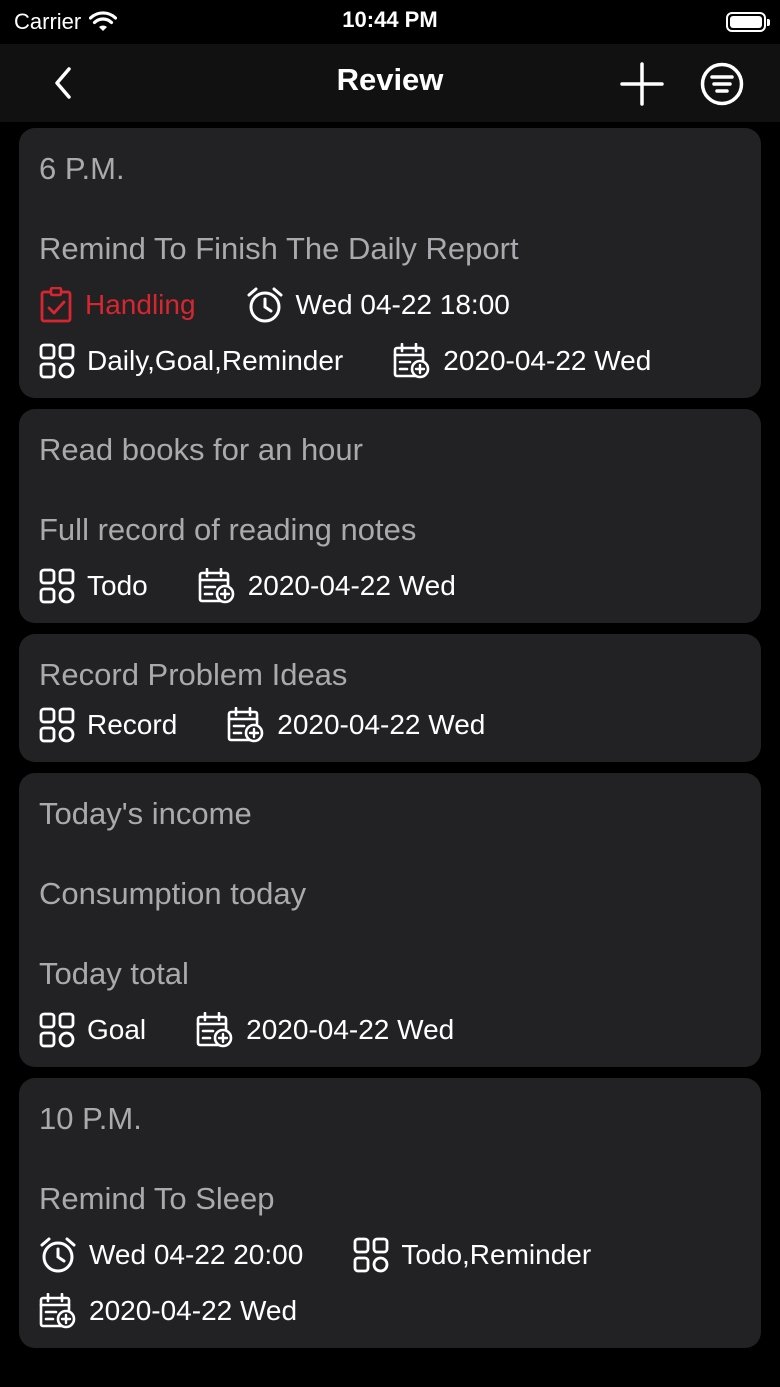 This screenshot has height=1387, width=780. Describe the element at coordinates (145, 813) in the screenshot. I see `card-title: Today's income` at that location.